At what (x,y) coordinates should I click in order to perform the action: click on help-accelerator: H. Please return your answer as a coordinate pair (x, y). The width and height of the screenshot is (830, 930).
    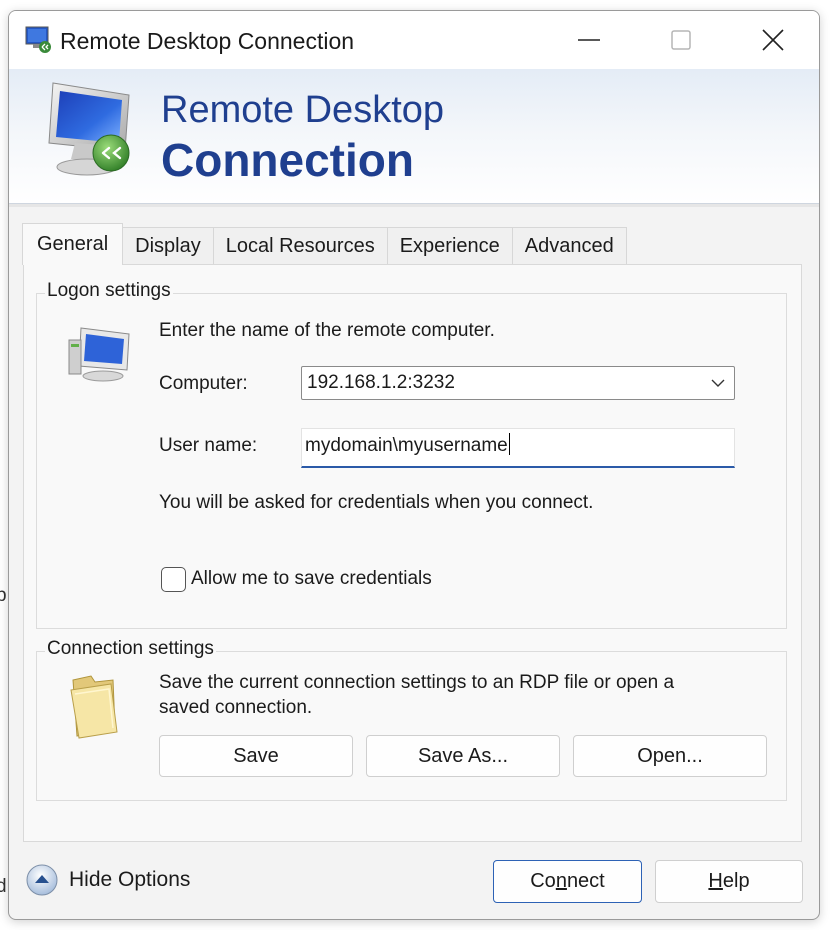
    Looking at the image, I should click on (715, 881).